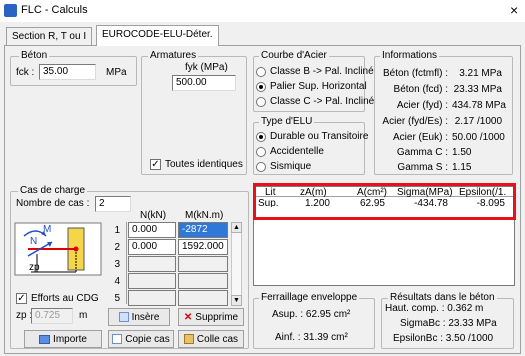 The image size is (525, 356). I want to click on highlight-mask, so click(384, 212).